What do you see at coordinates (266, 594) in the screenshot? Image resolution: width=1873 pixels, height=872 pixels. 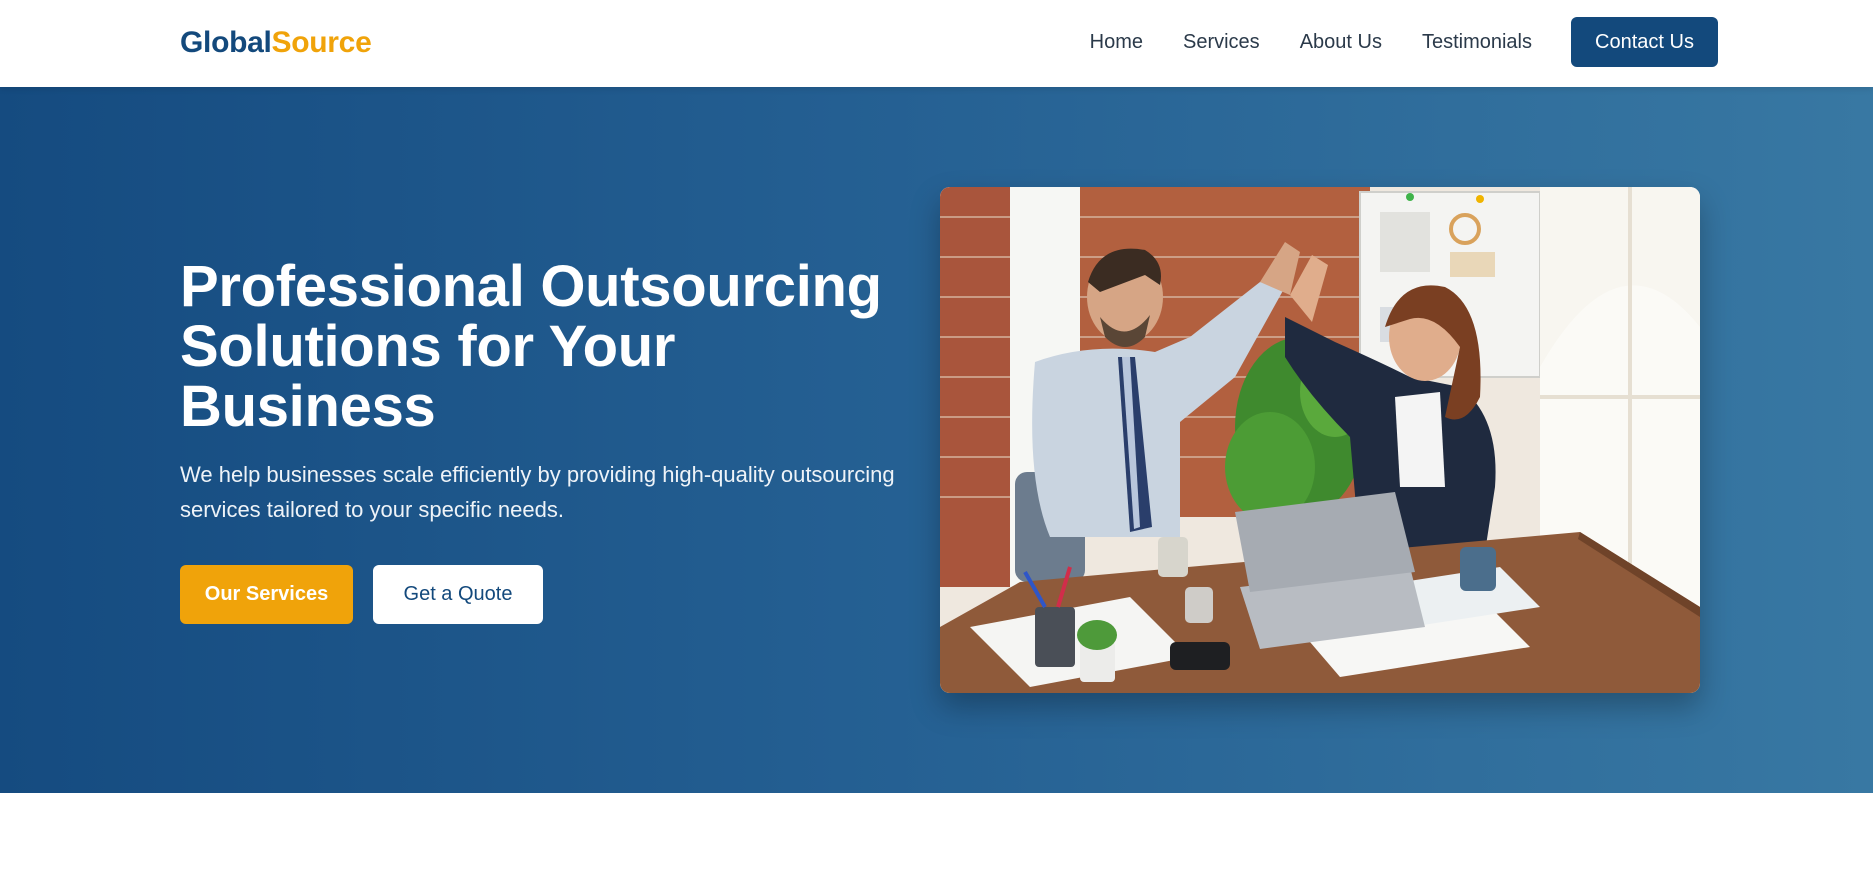 I see `our-services-button: Our Services` at bounding box center [266, 594].